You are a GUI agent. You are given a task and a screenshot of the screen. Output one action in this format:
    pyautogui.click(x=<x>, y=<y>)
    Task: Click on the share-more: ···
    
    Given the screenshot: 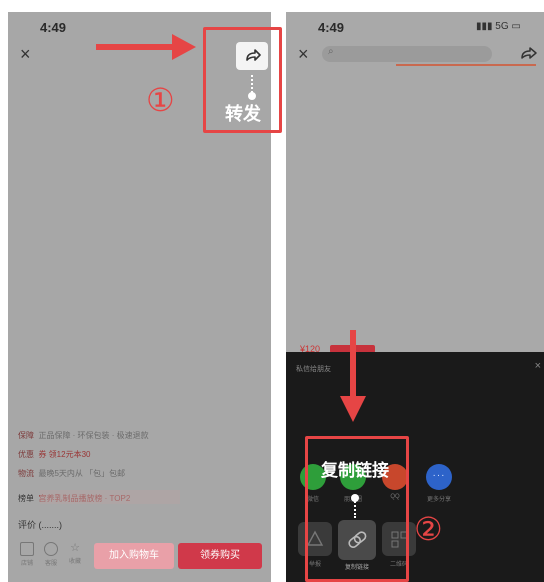 What is the action you would take?
    pyautogui.click(x=439, y=477)
    